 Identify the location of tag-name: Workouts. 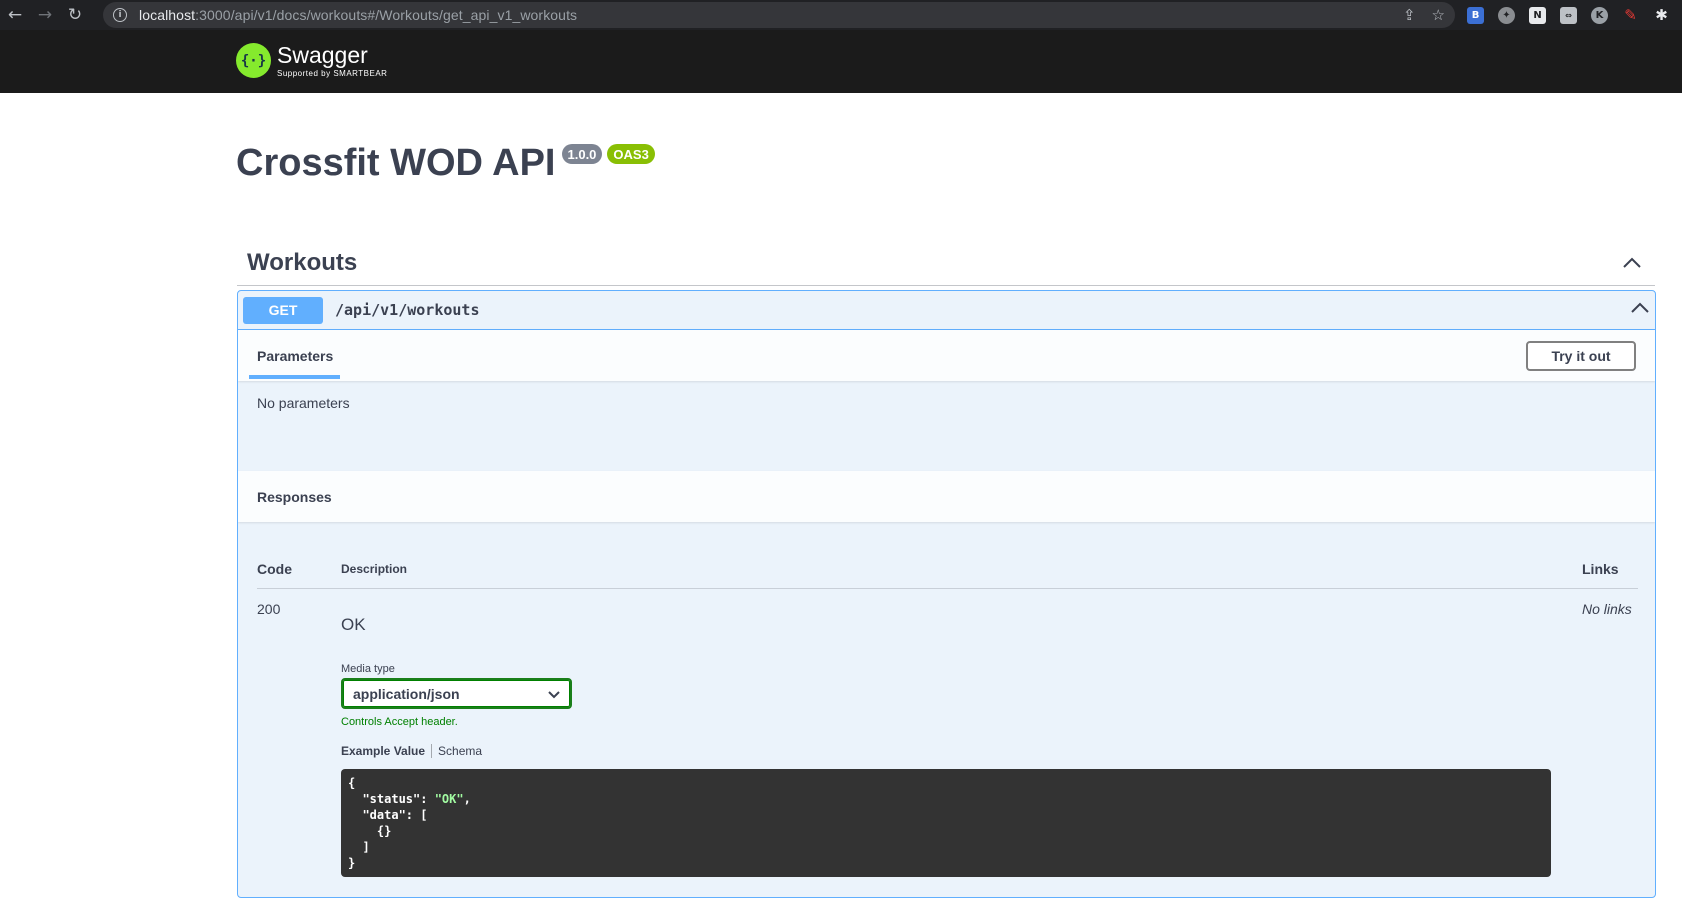
(302, 262).